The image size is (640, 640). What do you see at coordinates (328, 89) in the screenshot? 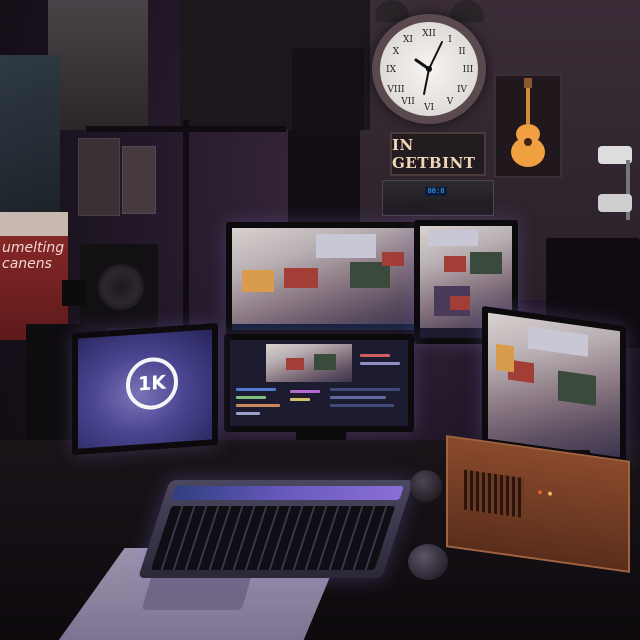
I see `shelf-speaker` at bounding box center [328, 89].